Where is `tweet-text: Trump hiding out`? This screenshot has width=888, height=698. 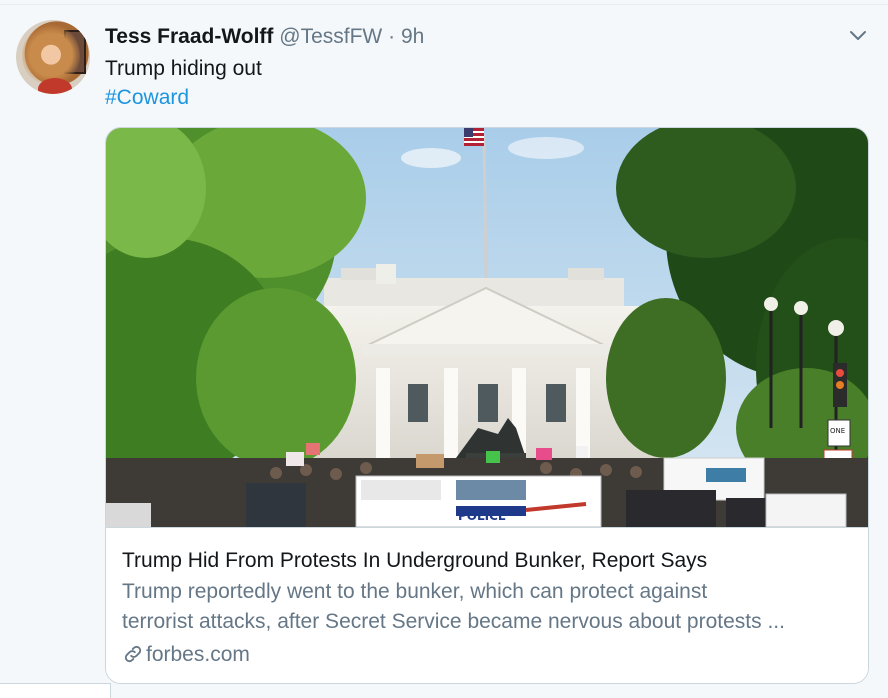 tweet-text: Trump hiding out is located at coordinates (183, 68).